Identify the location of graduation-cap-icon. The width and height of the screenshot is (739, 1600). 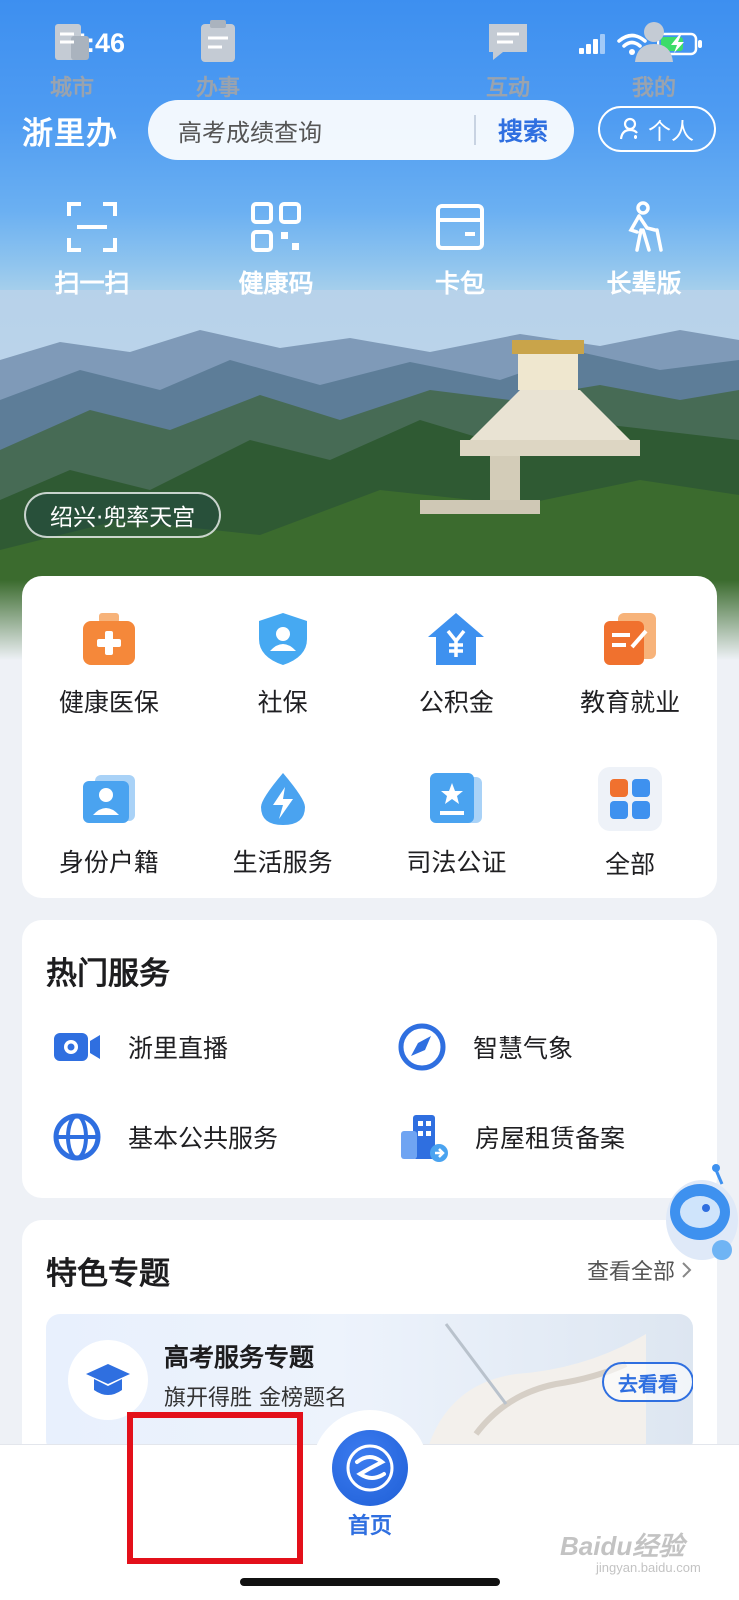
(108, 1379).